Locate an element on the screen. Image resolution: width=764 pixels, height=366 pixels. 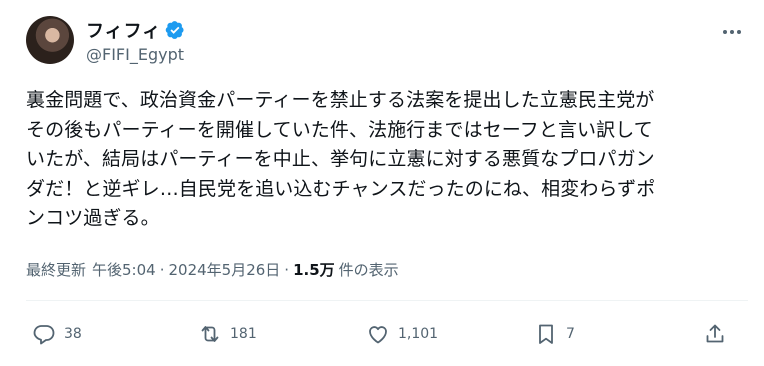
more-icon is located at coordinates (732, 32).